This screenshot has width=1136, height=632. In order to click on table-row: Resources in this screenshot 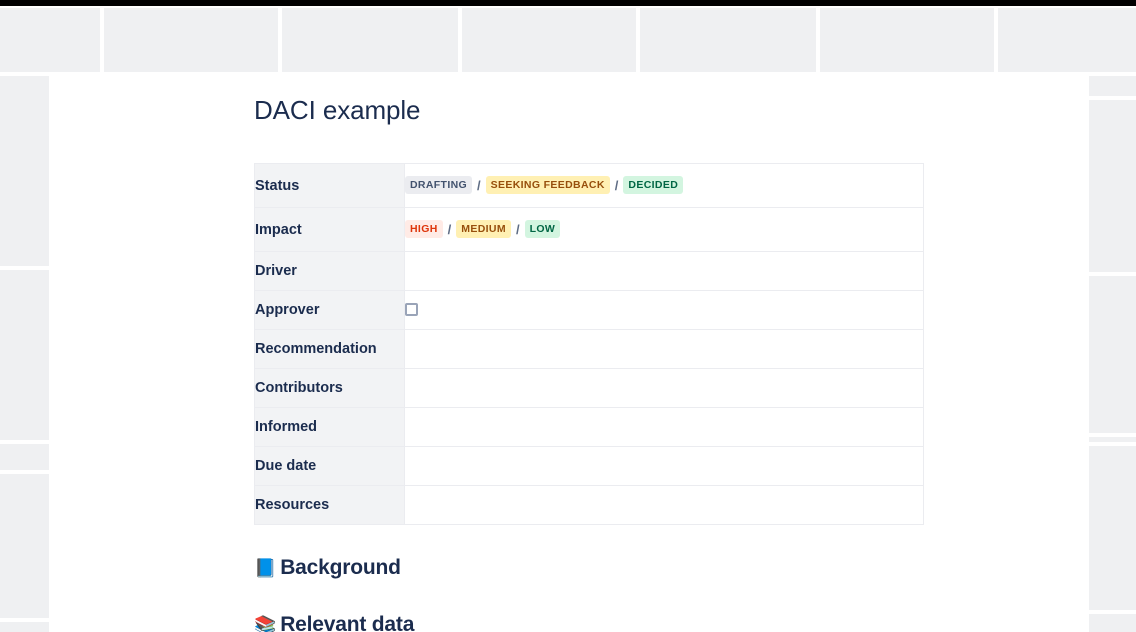, I will do `click(589, 505)`.